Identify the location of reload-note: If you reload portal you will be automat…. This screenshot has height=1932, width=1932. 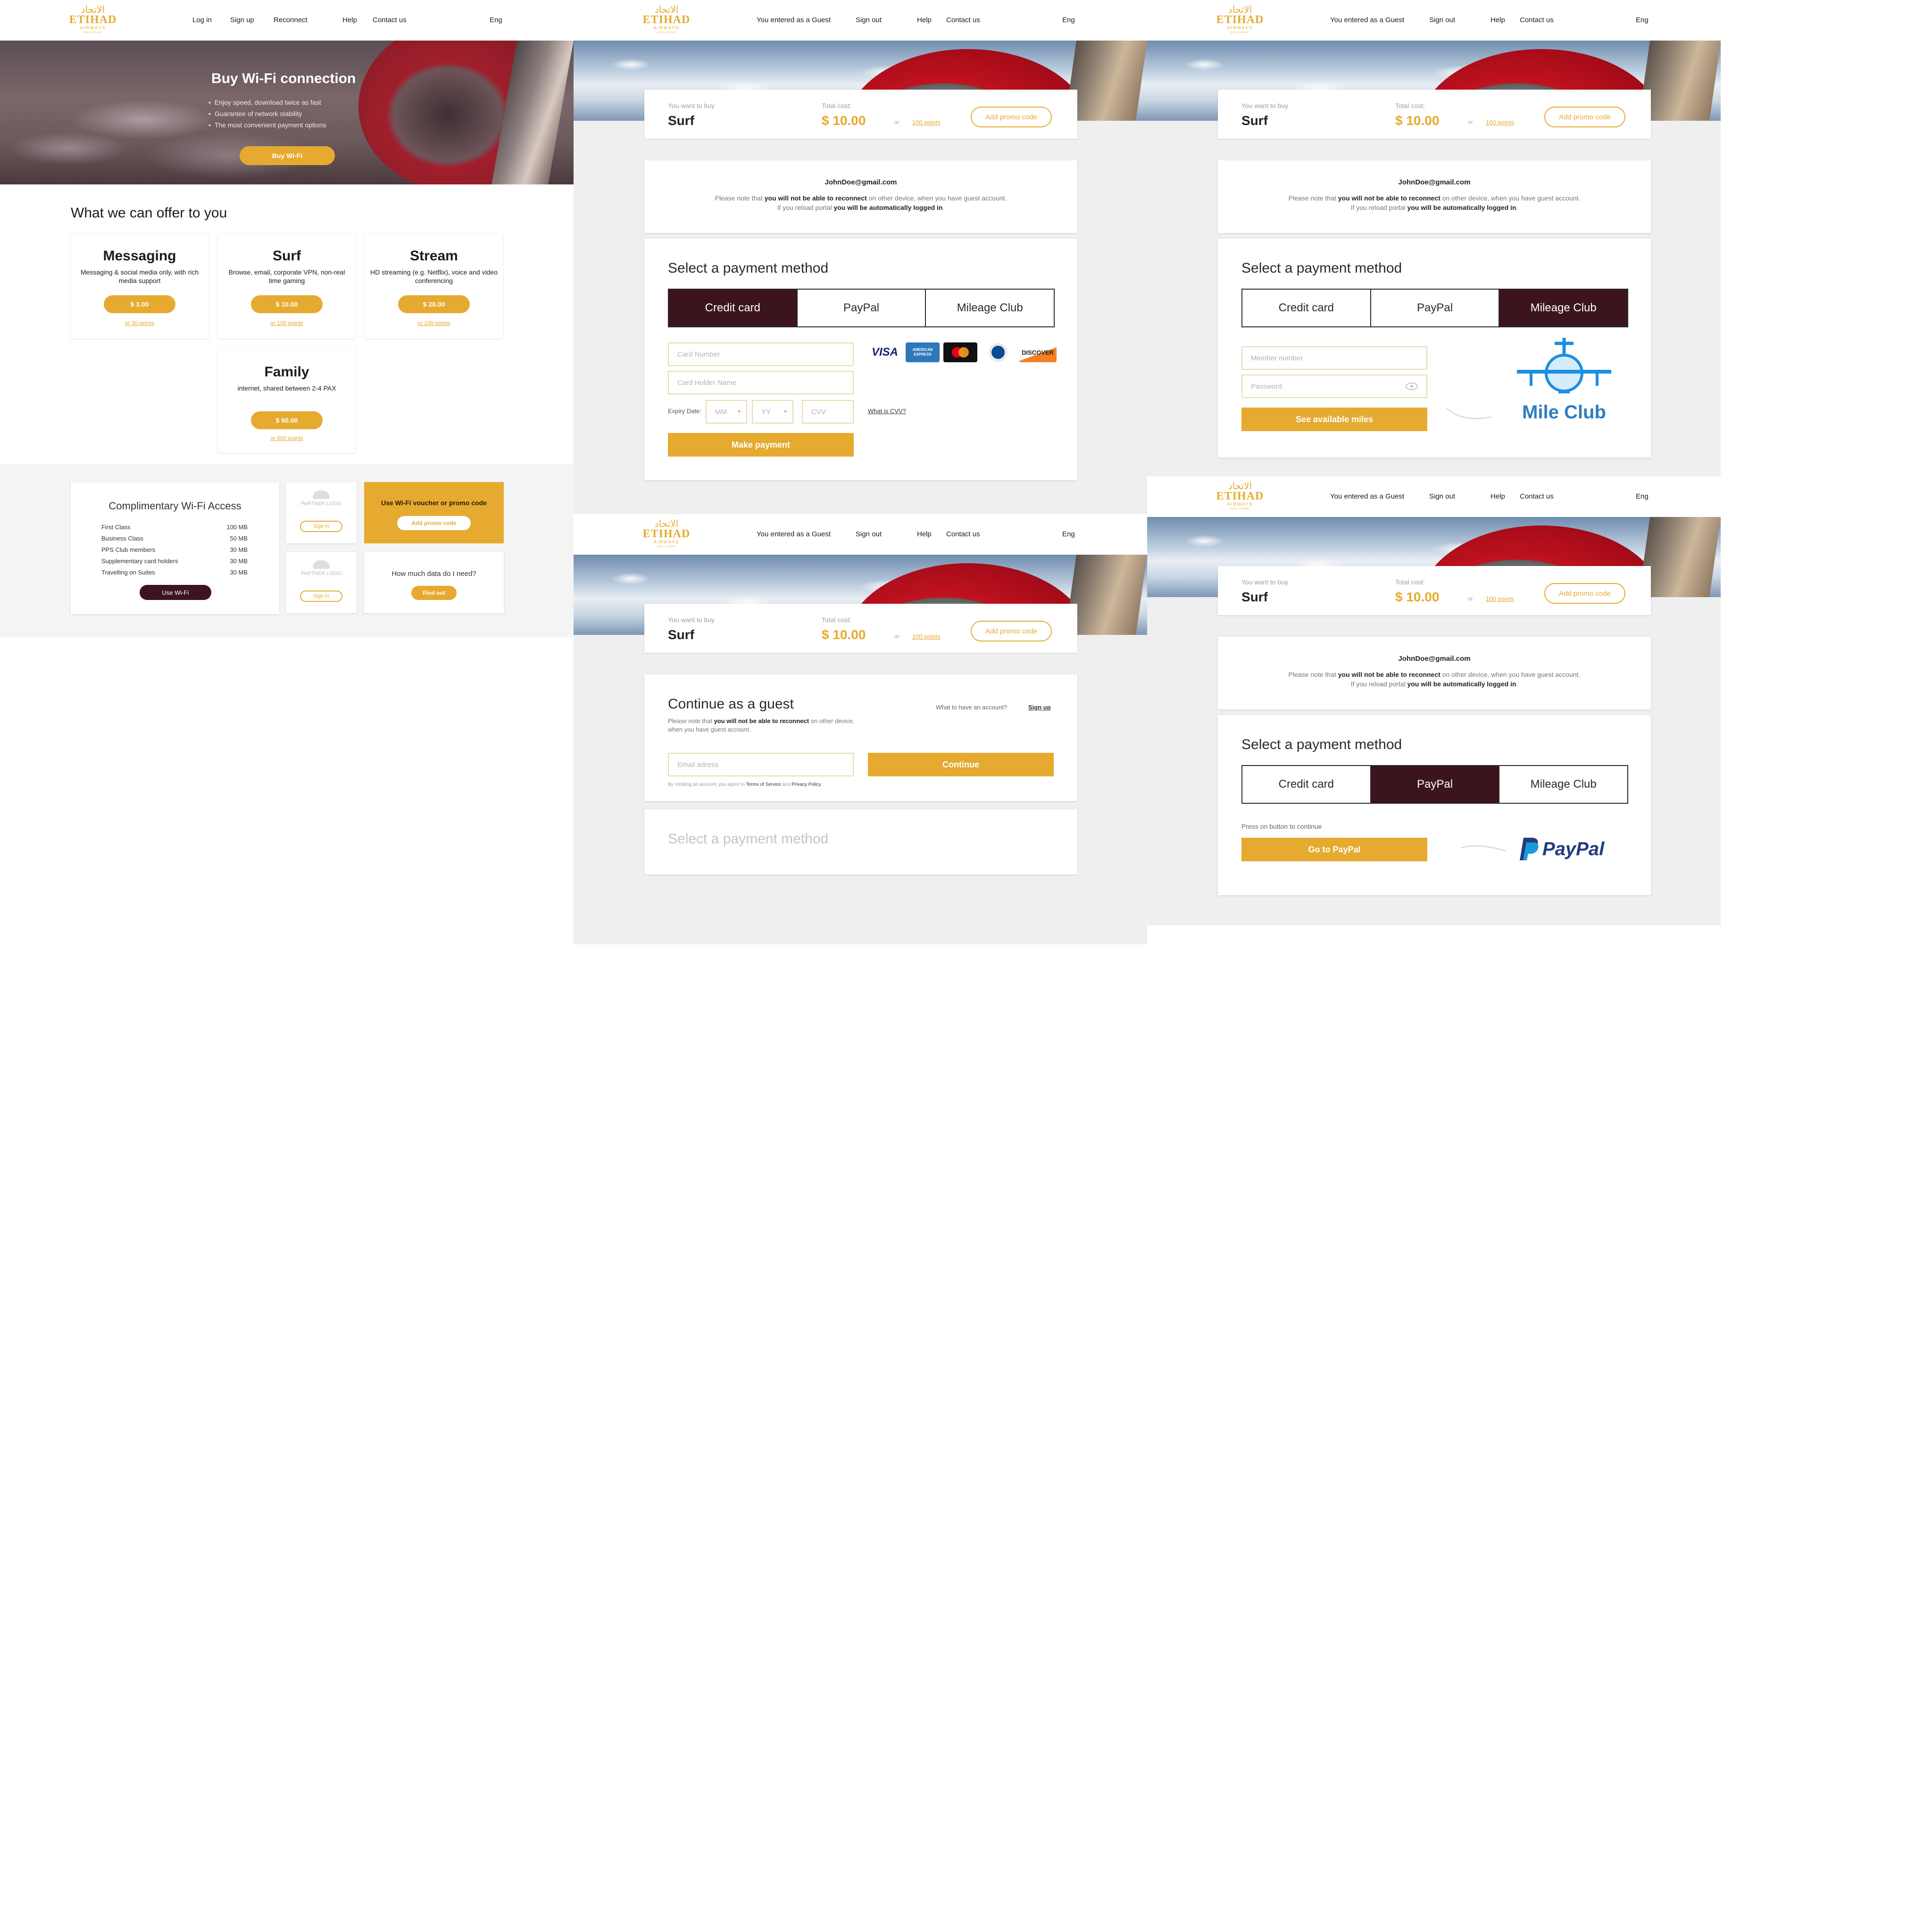
(861, 208).